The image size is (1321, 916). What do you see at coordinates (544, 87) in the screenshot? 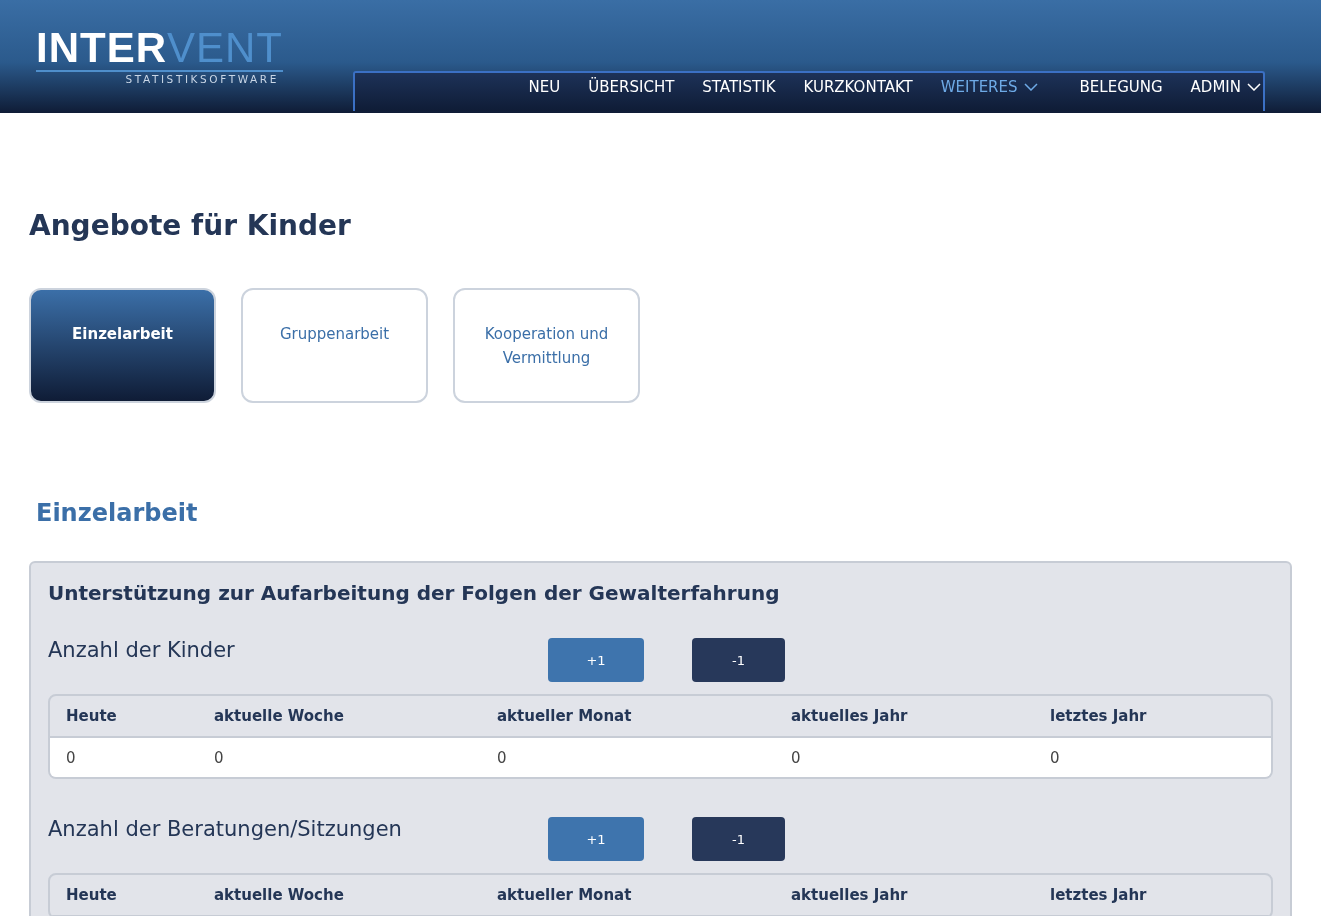
I see `nav-link: NEU` at bounding box center [544, 87].